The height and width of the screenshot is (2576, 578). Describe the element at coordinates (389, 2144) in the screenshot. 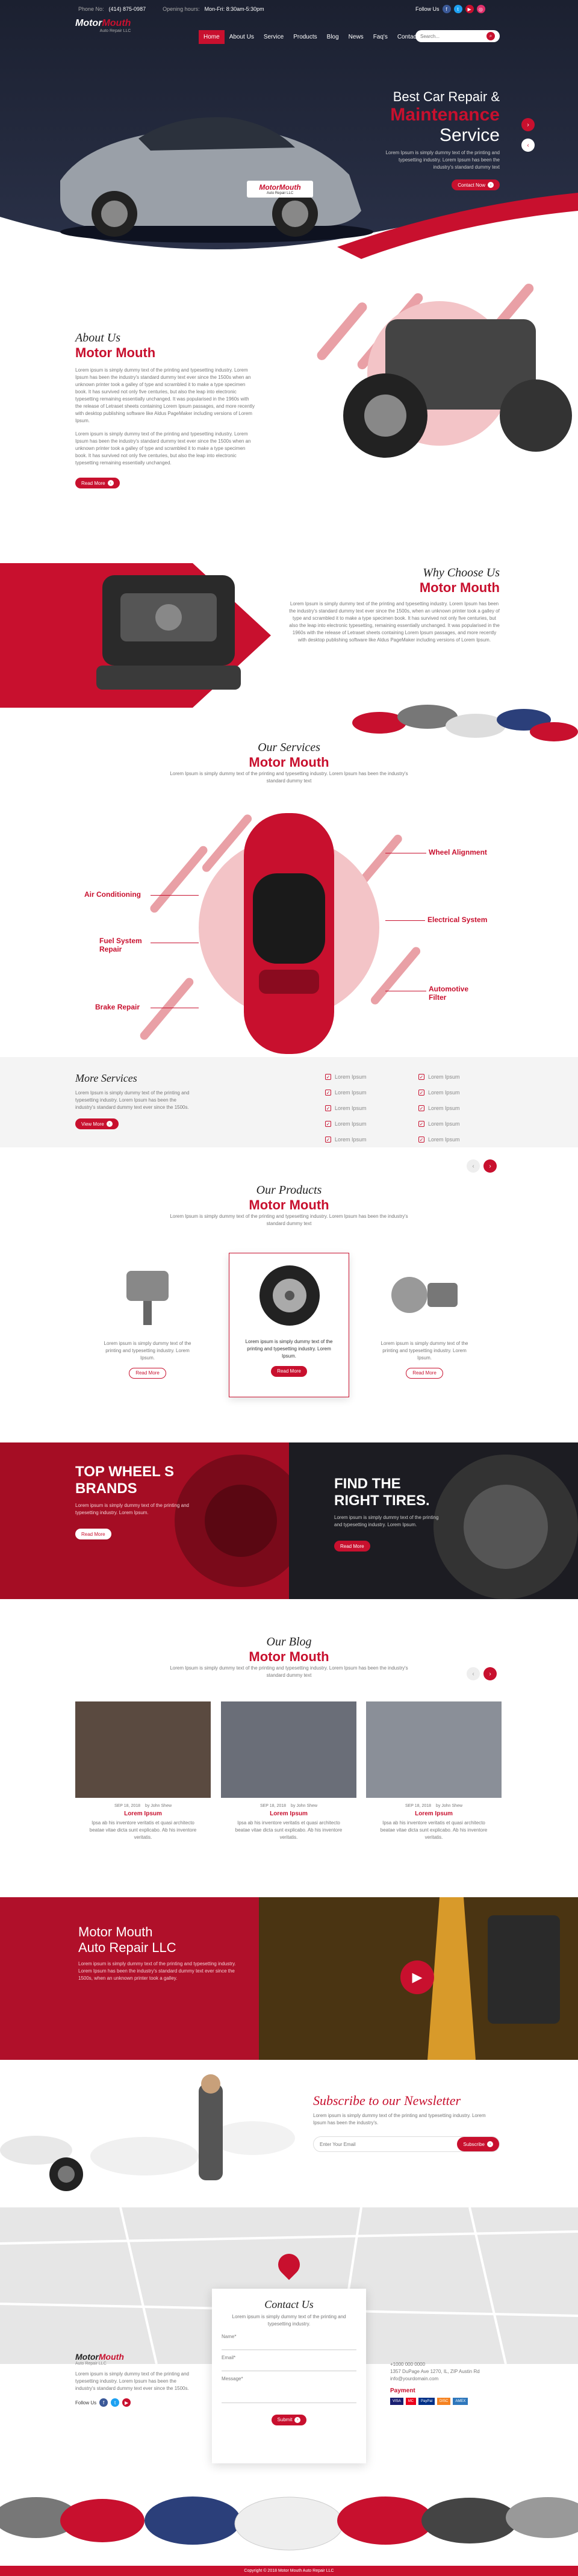

I see `newsletter-email-input` at that location.